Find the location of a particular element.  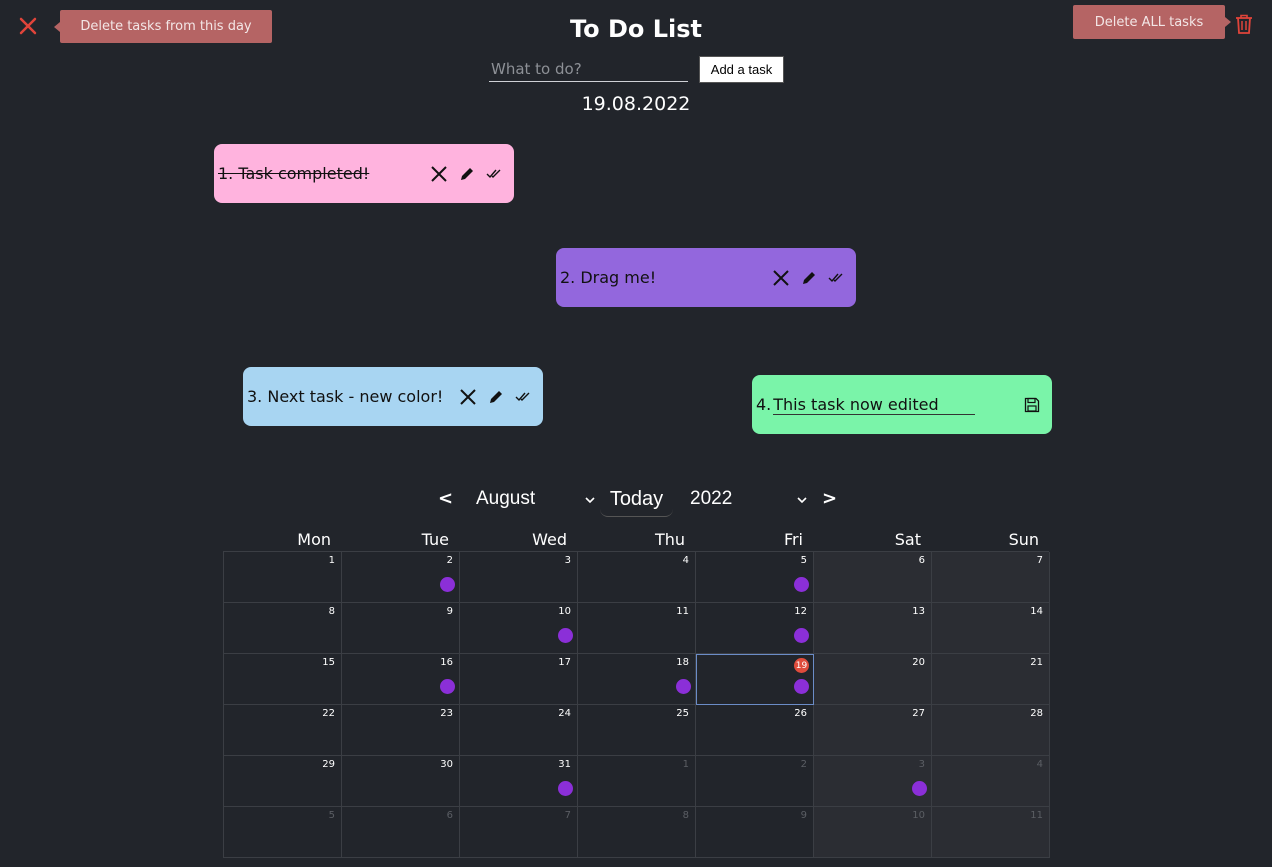

day-number: 25 is located at coordinates (682, 713).